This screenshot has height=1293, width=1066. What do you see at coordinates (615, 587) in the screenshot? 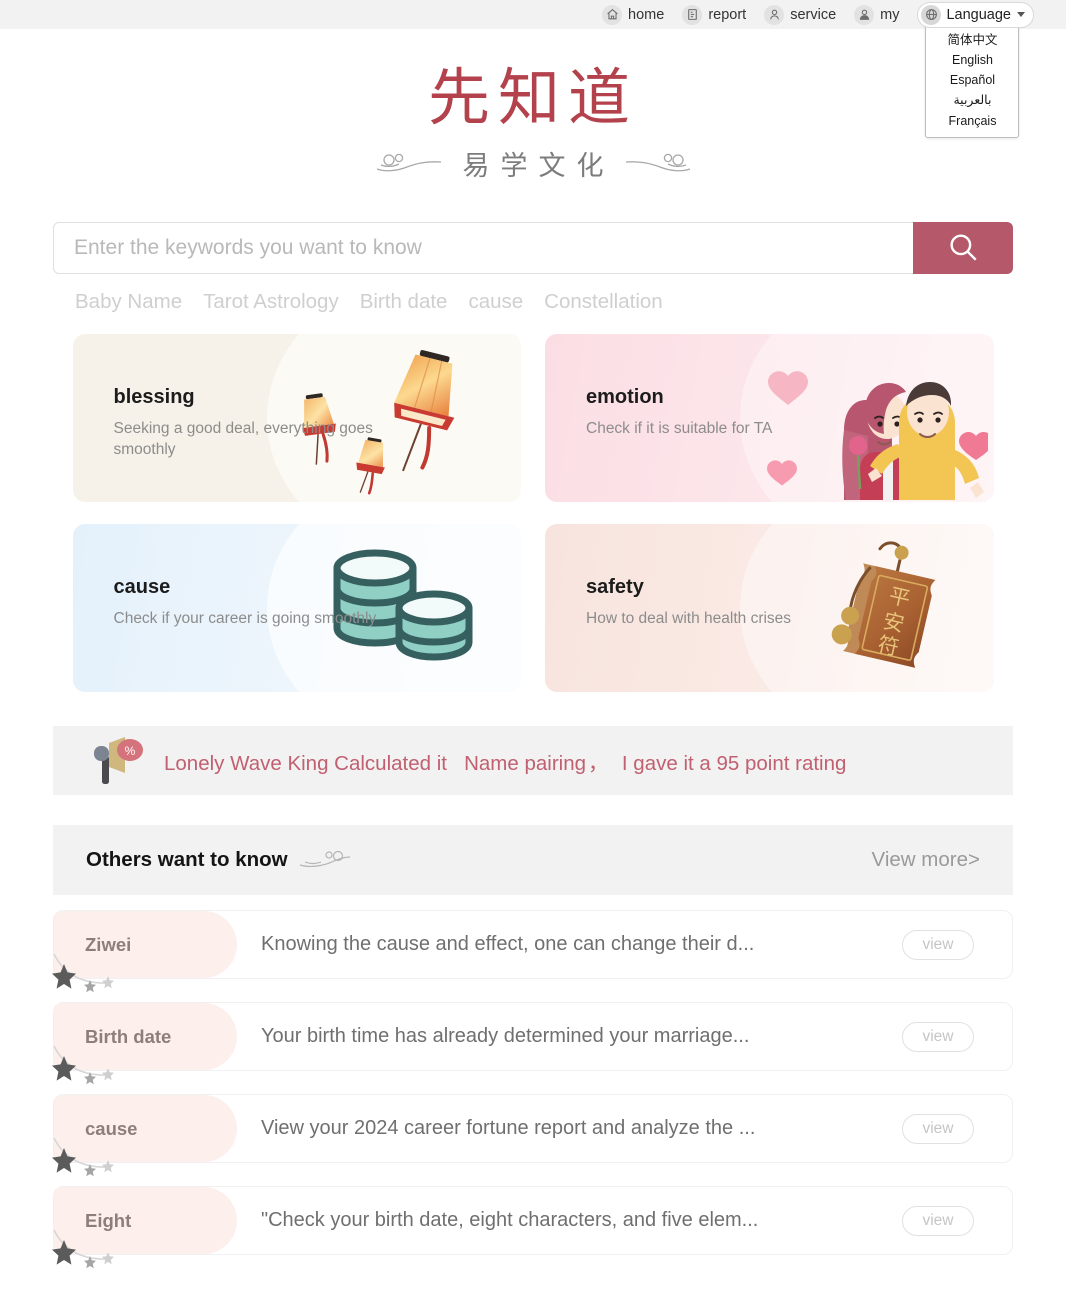
I see `card-title-safety: safety` at bounding box center [615, 587].